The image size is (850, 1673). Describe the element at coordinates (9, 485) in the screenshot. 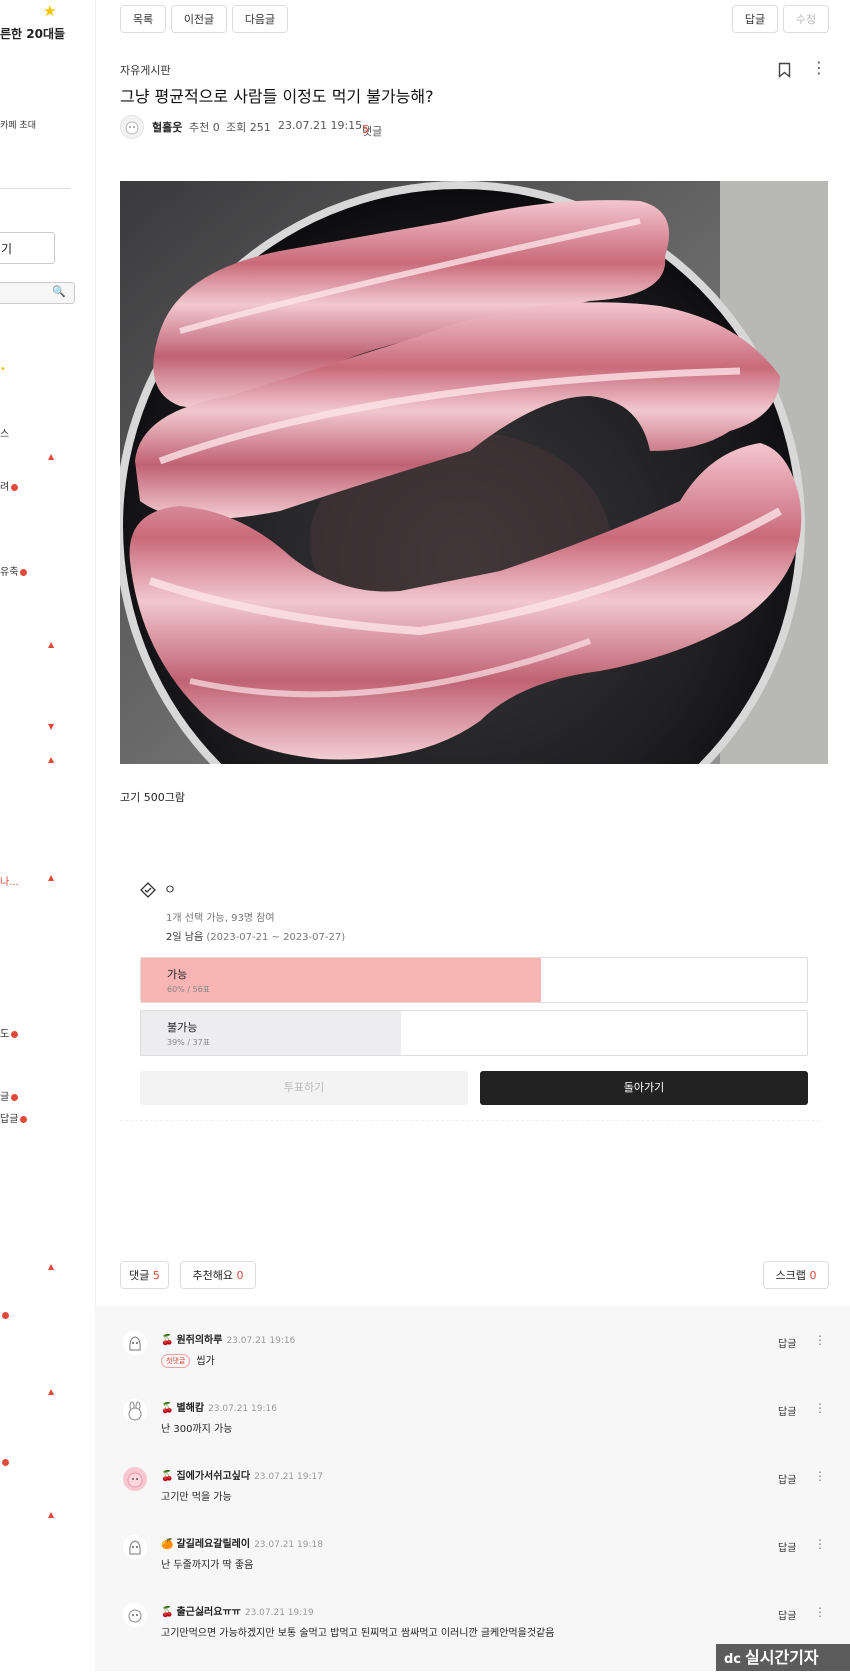

I see `sidebar-item: 려` at that location.